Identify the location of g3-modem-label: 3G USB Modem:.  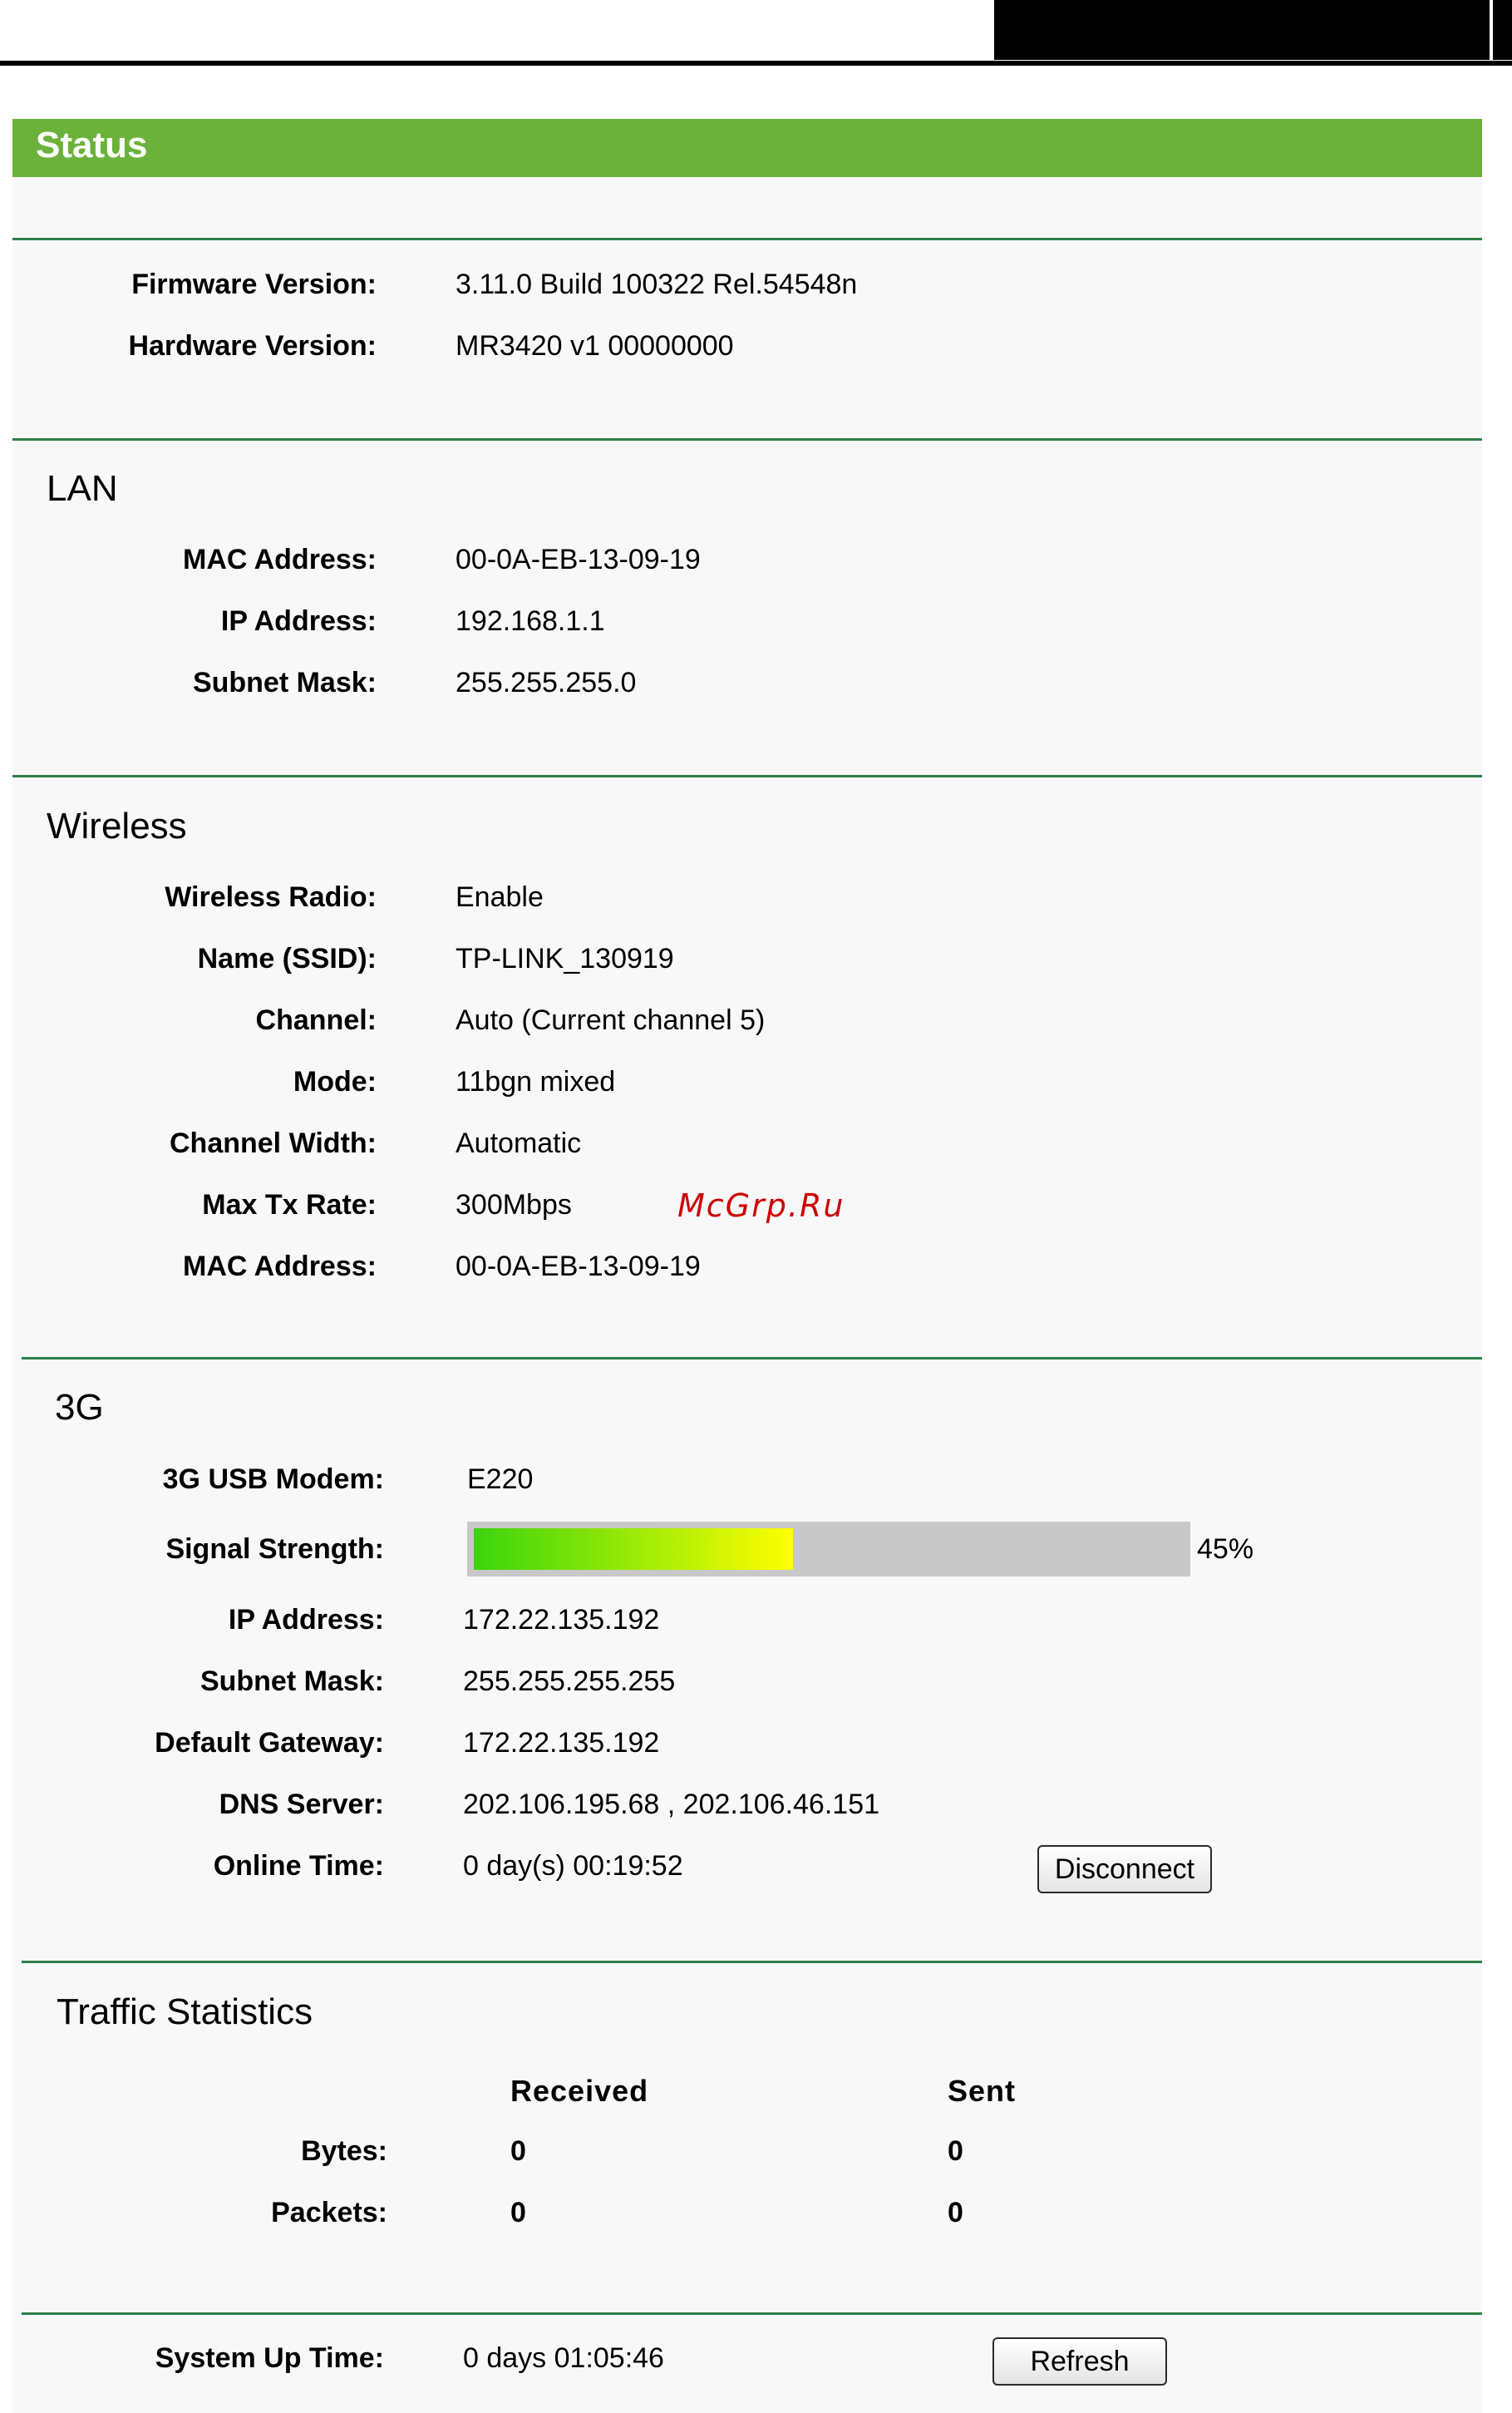
(273, 1479).